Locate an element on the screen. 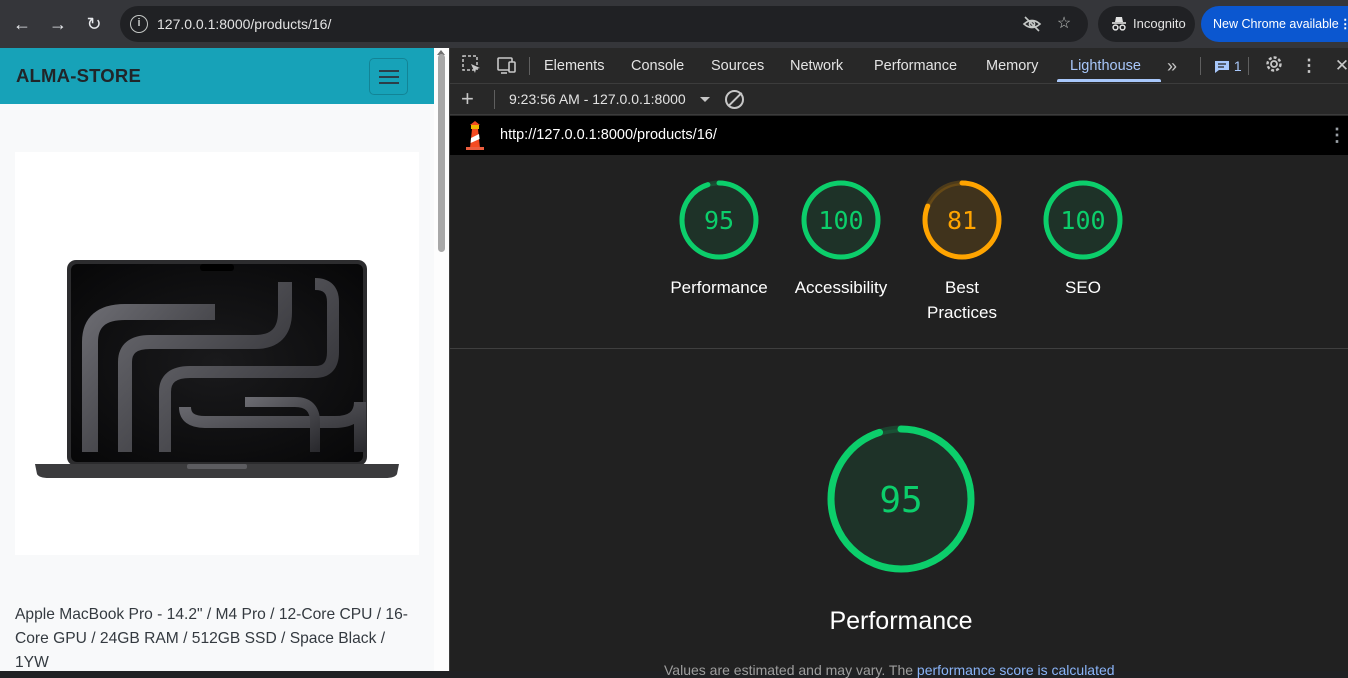  gauge-score: 95 is located at coordinates (719, 220).